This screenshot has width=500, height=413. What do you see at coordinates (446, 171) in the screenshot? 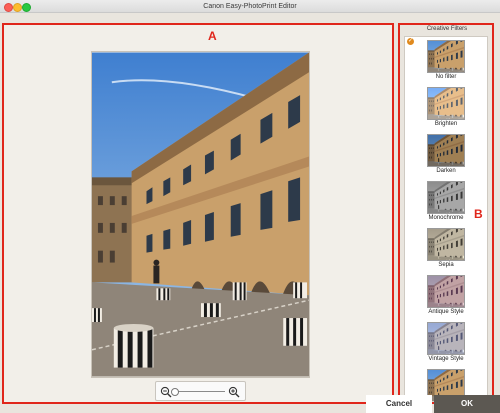
I see `filter-label: Darken` at bounding box center [446, 171].